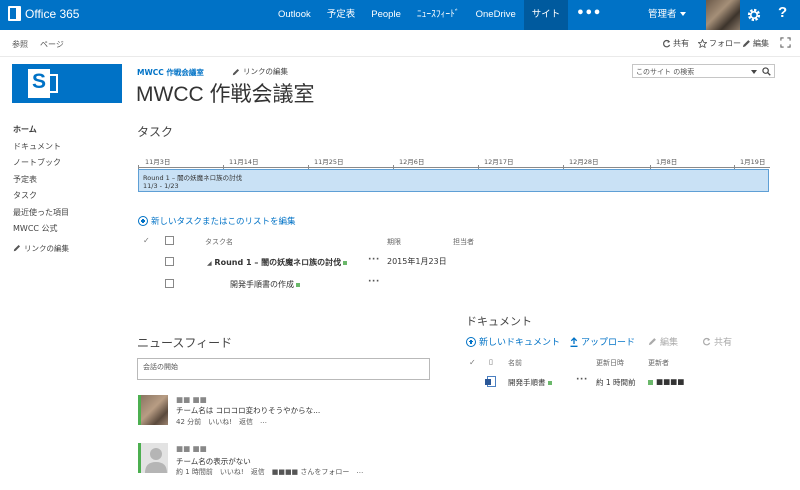 The width and height of the screenshot is (800, 490). What do you see at coordinates (496, 15) in the screenshot?
I see `nav-onedrive: OneDrive` at bounding box center [496, 15].